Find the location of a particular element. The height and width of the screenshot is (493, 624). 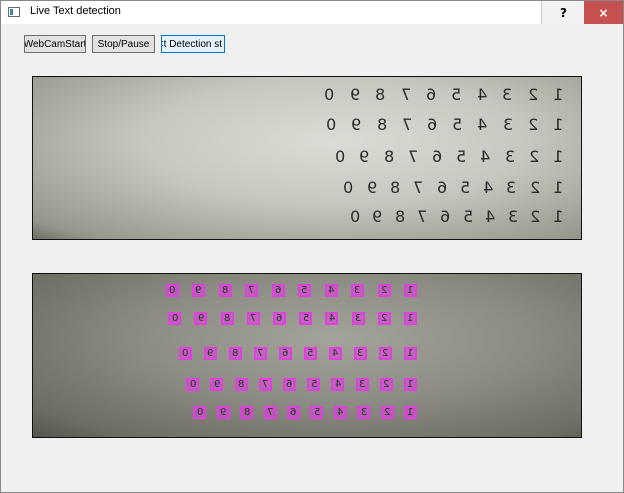

close-button: × is located at coordinates (603, 12).